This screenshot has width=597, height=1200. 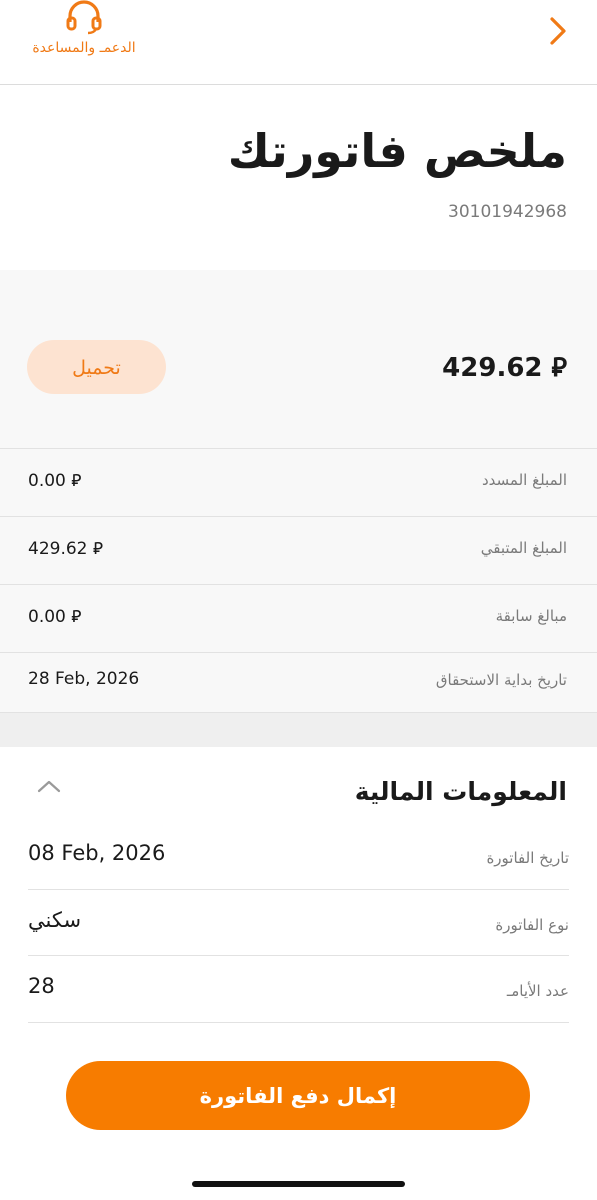 I want to click on financial-row-invoice-date: تاريخ الفاتورة 08 Feb, 2026, so click(x=298, y=856).